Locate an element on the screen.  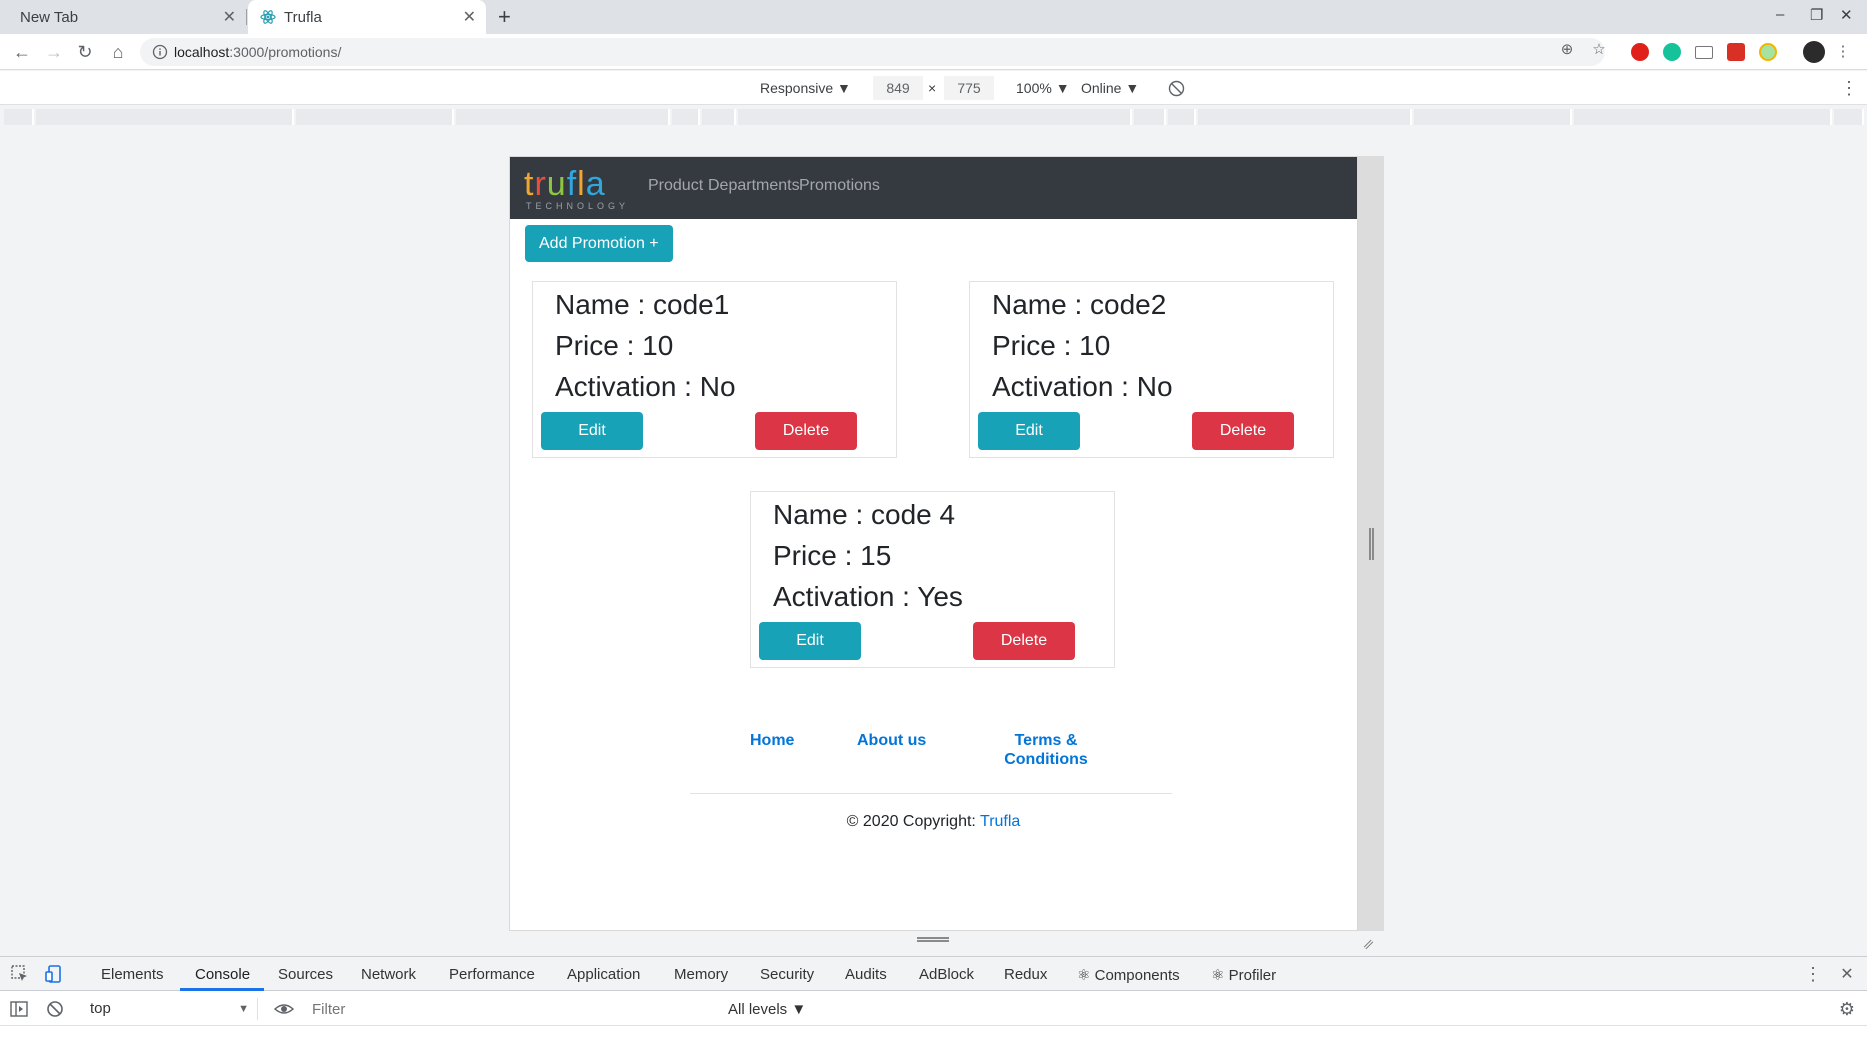
devtools-menu-icon: ⋮ is located at coordinates (1813, 974).